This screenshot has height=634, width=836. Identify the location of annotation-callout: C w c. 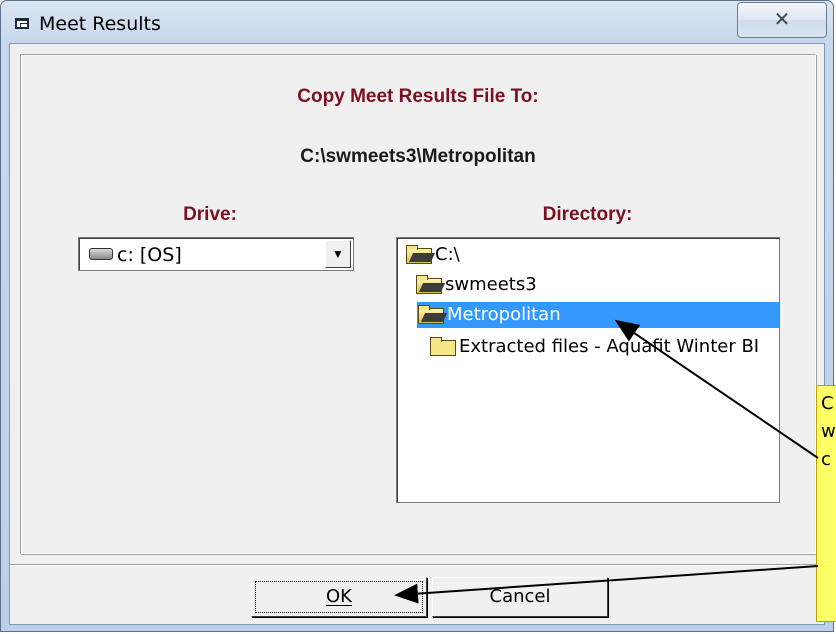
(826, 503).